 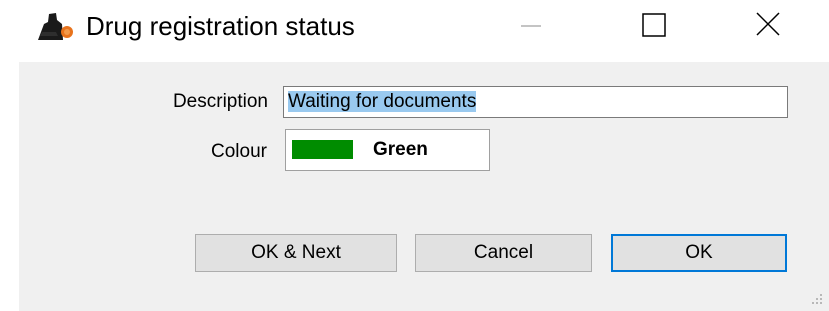 I want to click on cancel-button: Cancel, so click(x=503, y=253).